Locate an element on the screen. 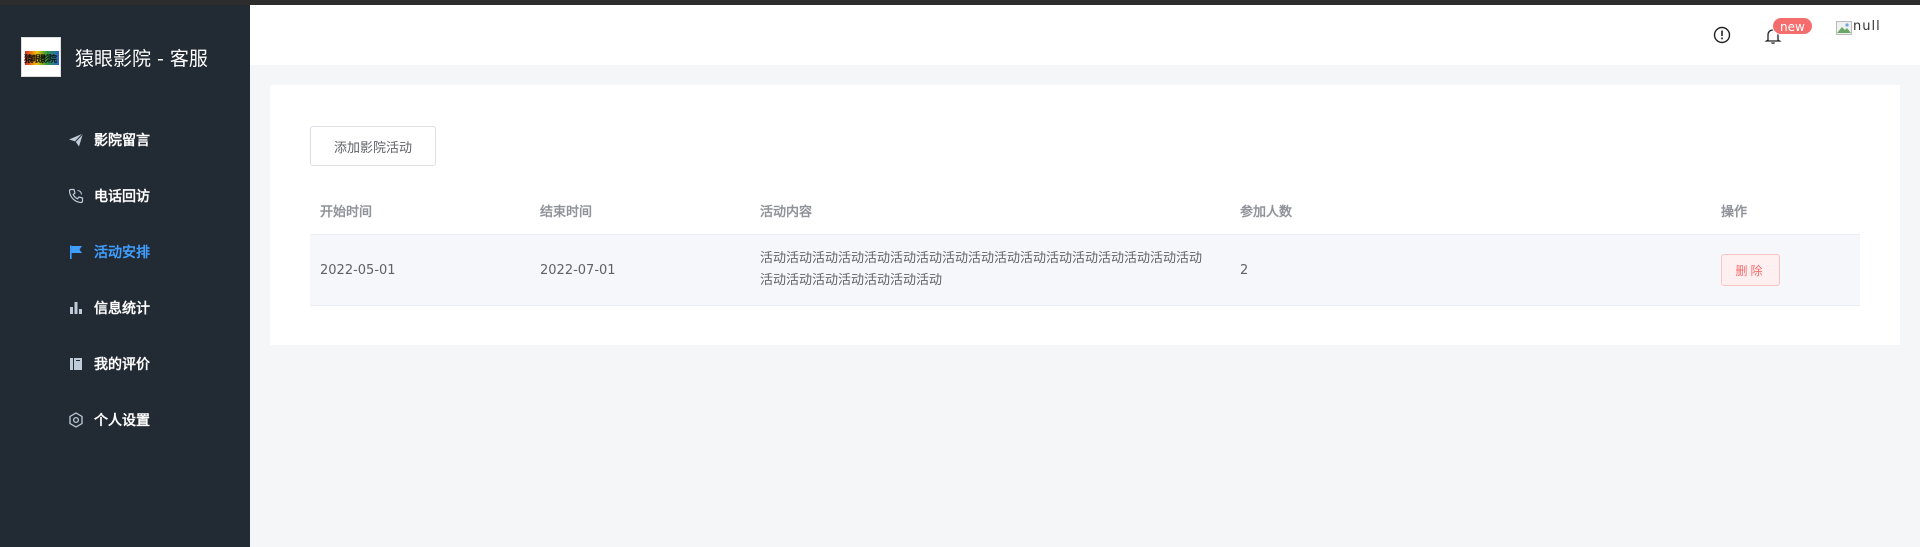  top-header is located at coordinates (1085, 35).